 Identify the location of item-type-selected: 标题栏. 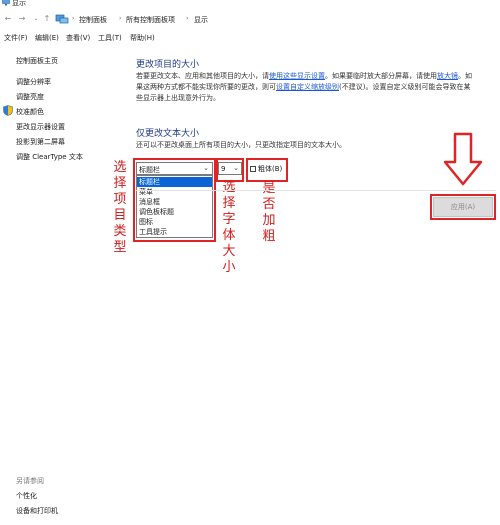
(149, 170).